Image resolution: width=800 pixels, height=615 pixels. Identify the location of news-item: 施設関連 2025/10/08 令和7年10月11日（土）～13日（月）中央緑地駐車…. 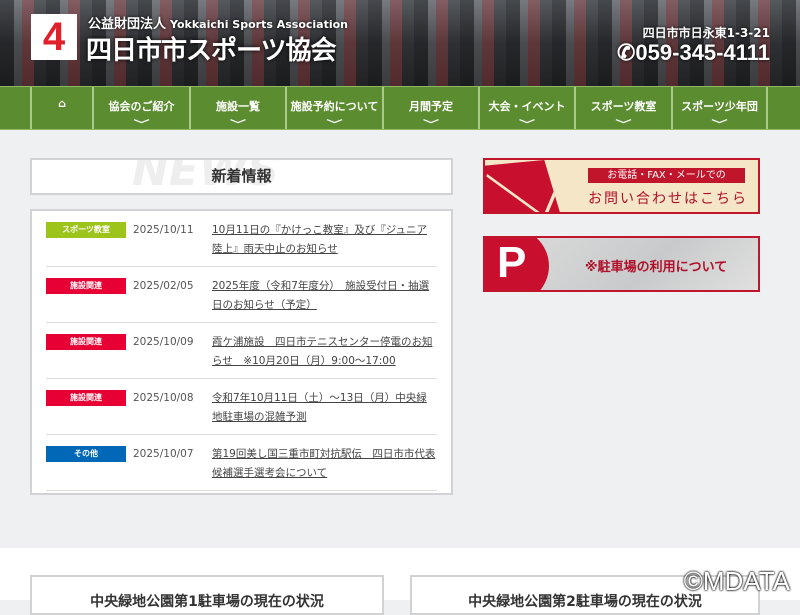
(241, 407).